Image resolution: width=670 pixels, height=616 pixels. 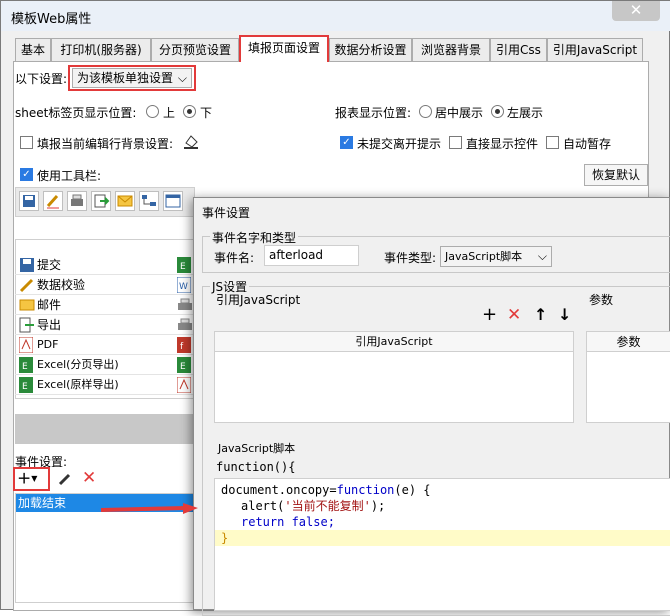 I want to click on show-controls-checkbox, so click(x=455, y=142).